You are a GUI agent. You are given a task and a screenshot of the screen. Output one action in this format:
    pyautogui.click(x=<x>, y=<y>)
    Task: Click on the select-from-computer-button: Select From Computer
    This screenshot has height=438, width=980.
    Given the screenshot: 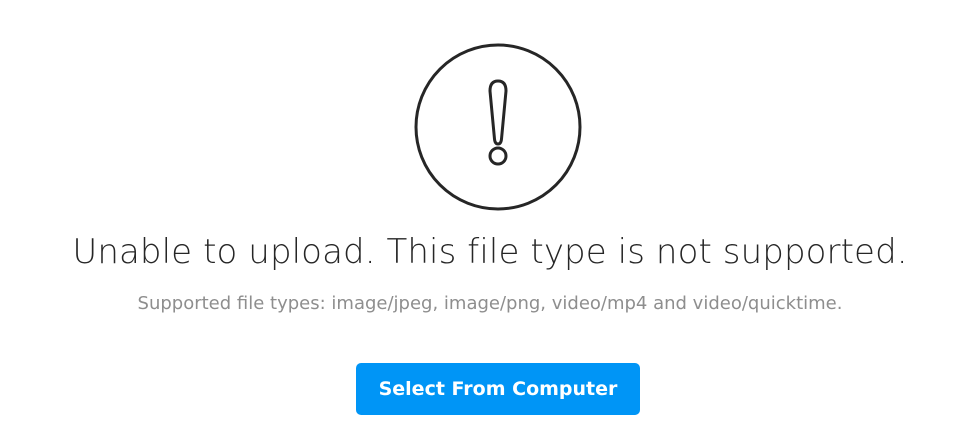 What is the action you would take?
    pyautogui.click(x=498, y=389)
    